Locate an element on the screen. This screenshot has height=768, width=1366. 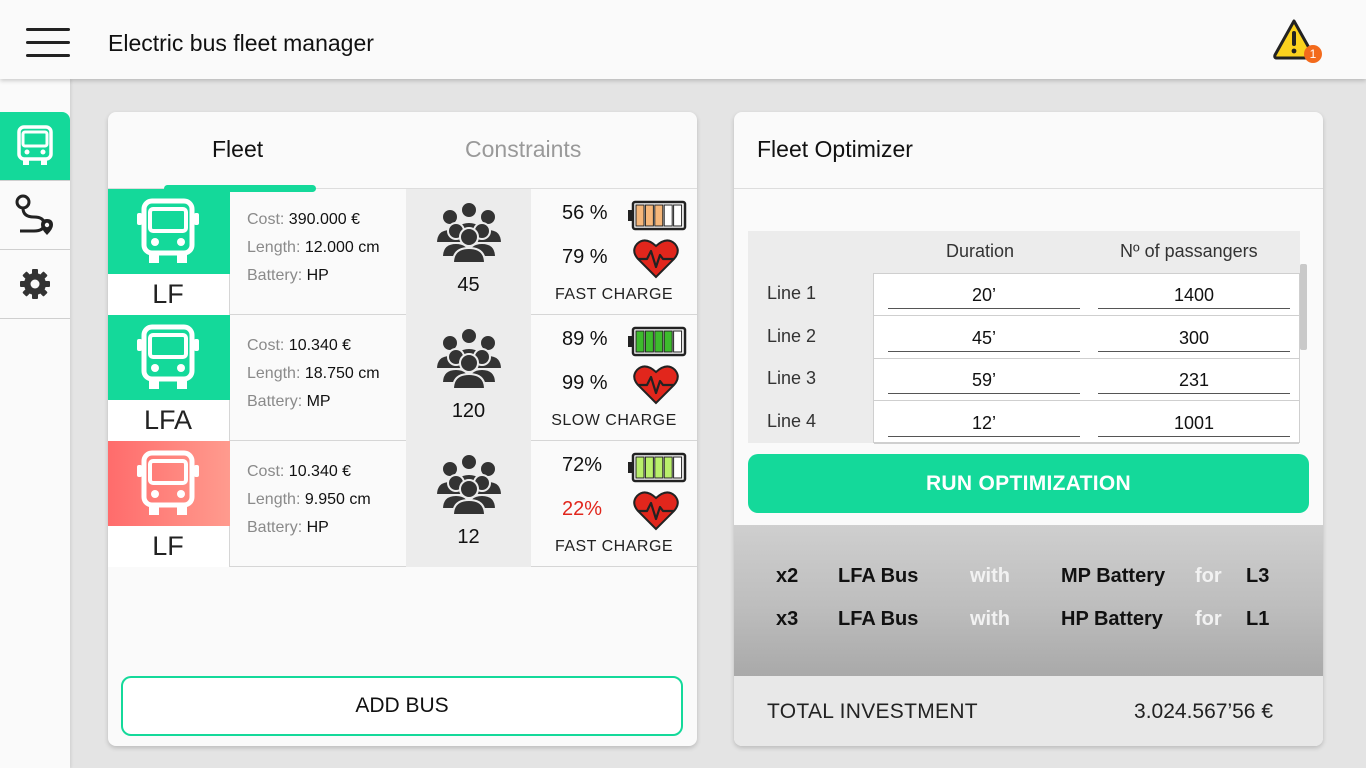
bus-passengers: 120 is located at coordinates (468, 378).